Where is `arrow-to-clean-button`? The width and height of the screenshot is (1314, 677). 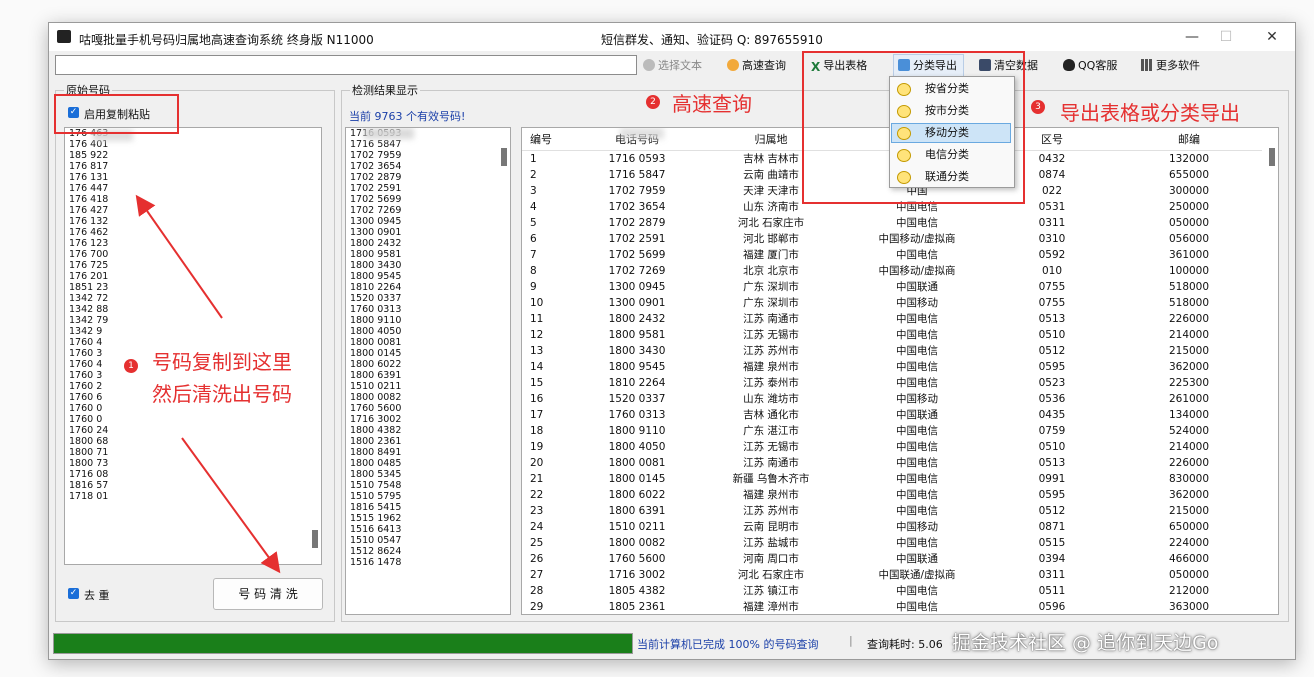
arrow-to-clean-button is located at coordinates (231, 505).